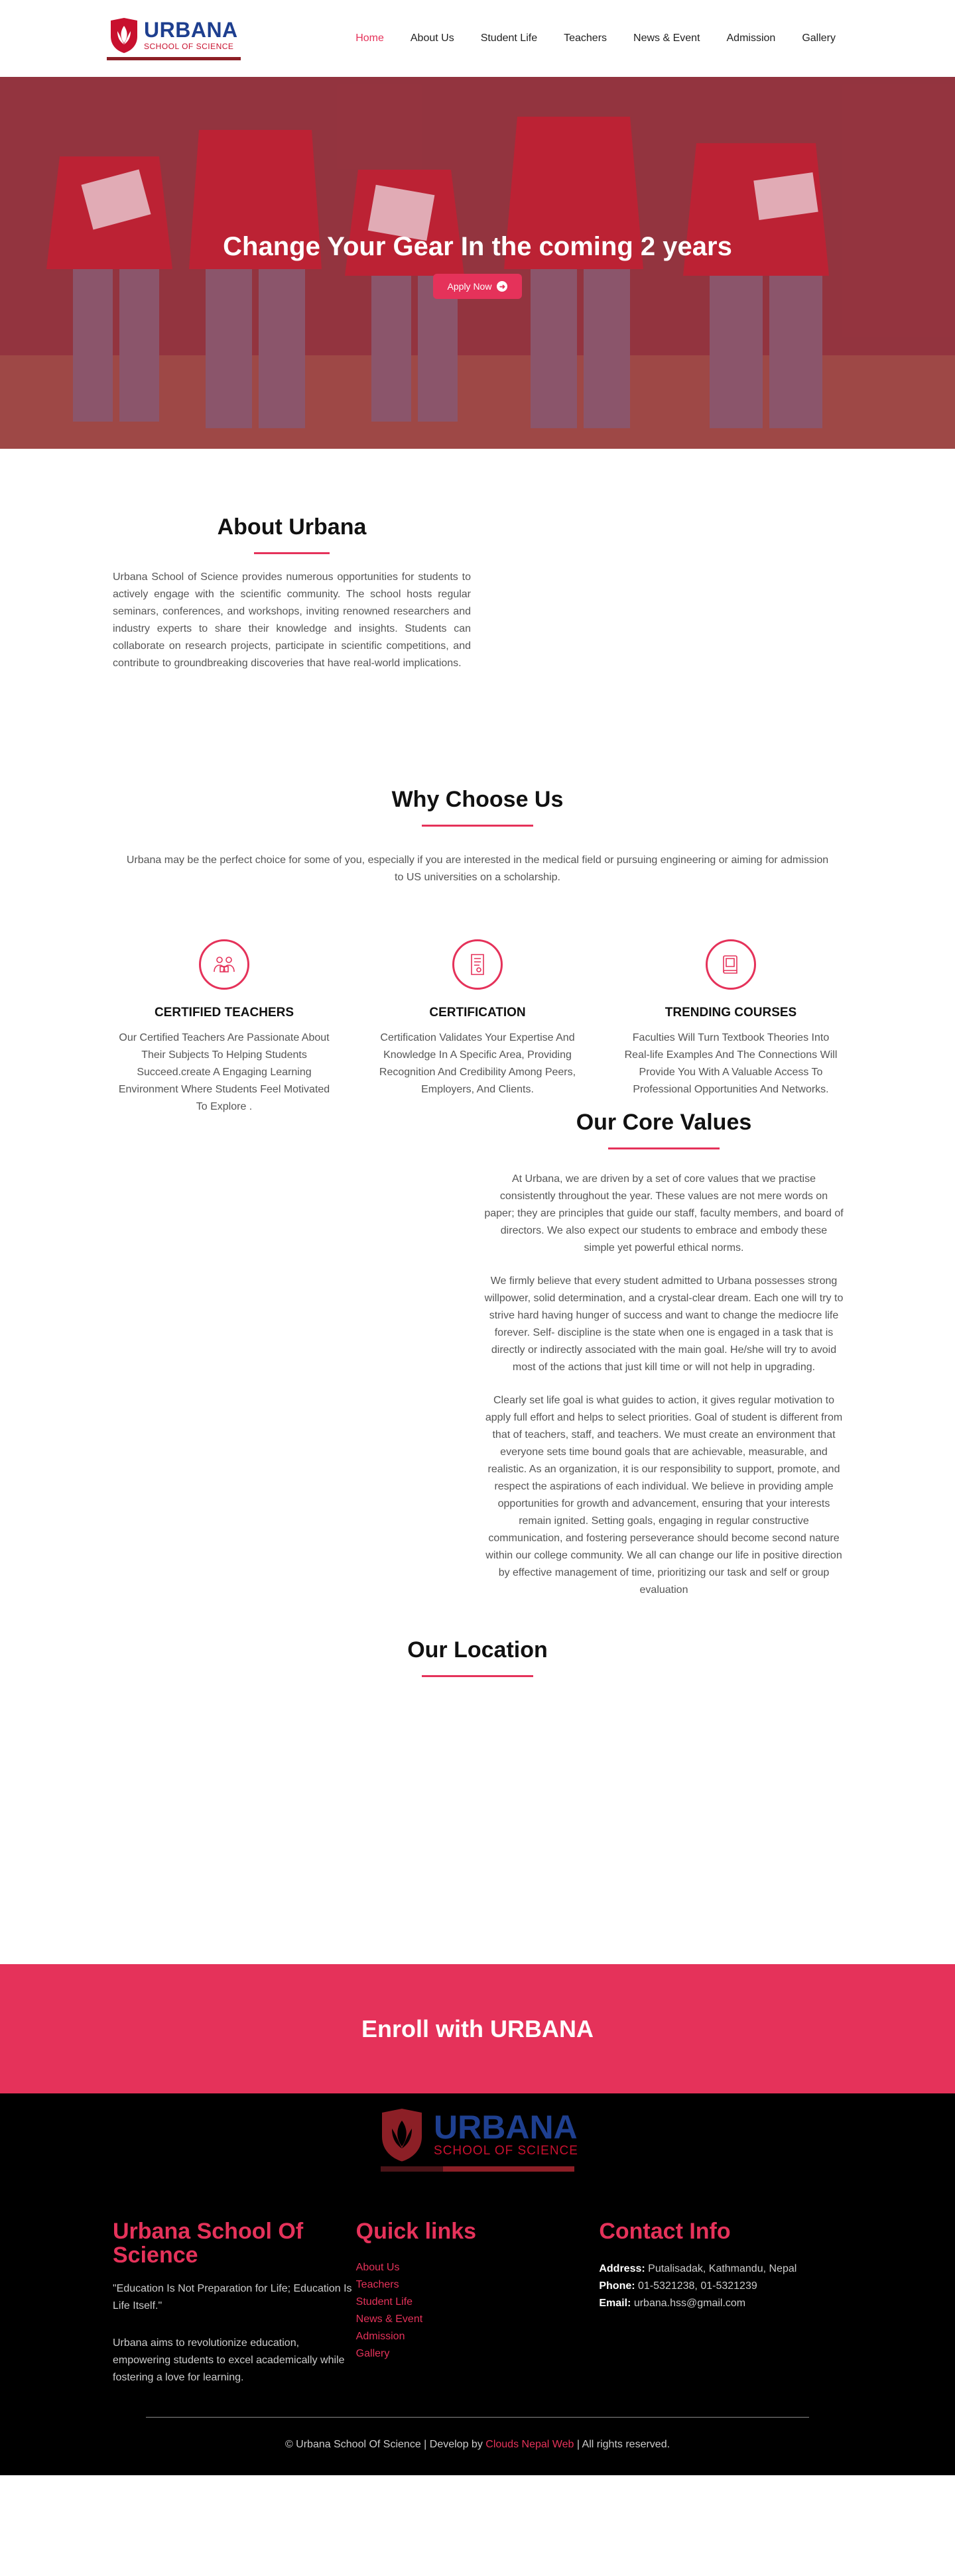 This screenshot has height=2576, width=955. I want to click on apply-now-button: Apply Now ➜, so click(477, 287).